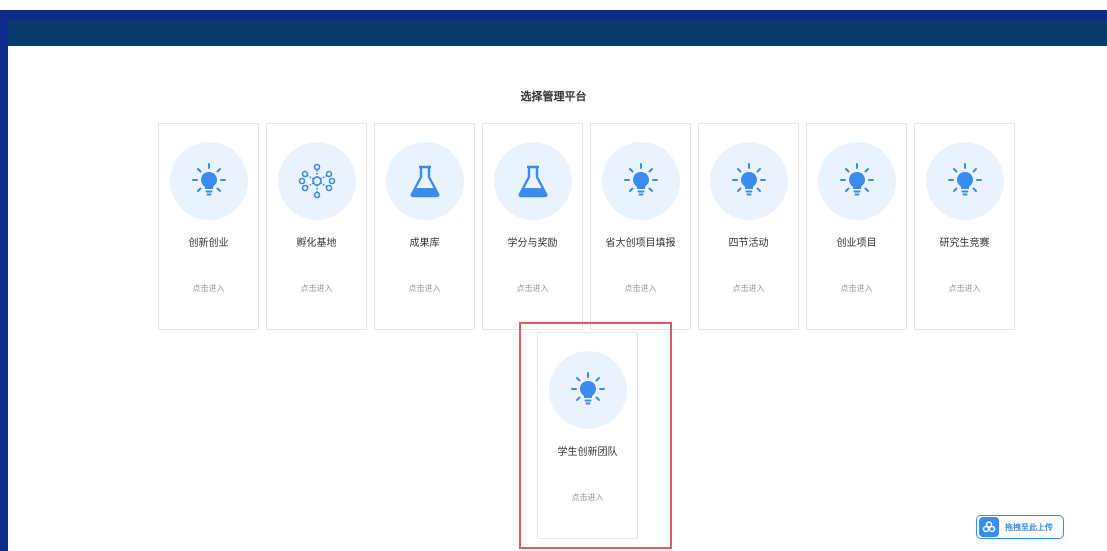  Describe the element at coordinates (553, 5) in the screenshot. I see `window-top-edge` at that location.